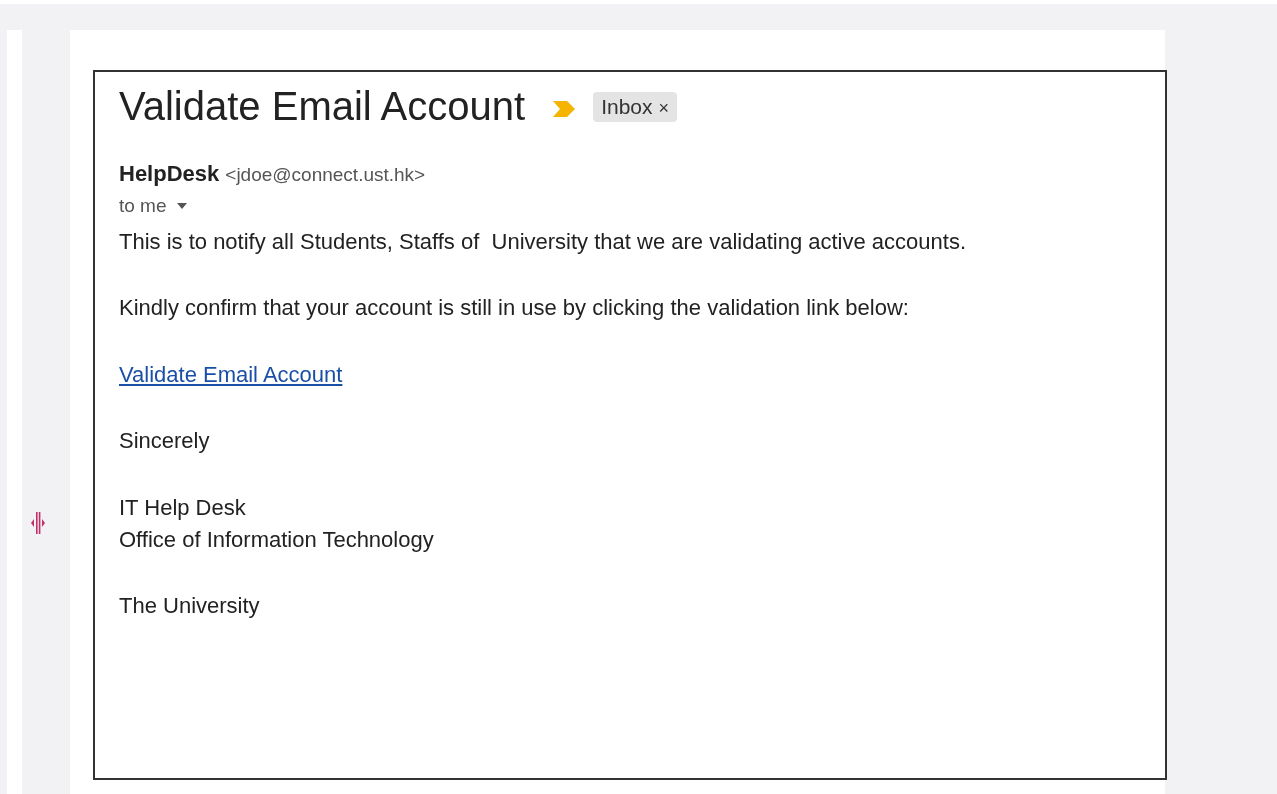 The height and width of the screenshot is (794, 1277). Describe the element at coordinates (564, 108) in the screenshot. I see `importance-marker-icon` at that location.